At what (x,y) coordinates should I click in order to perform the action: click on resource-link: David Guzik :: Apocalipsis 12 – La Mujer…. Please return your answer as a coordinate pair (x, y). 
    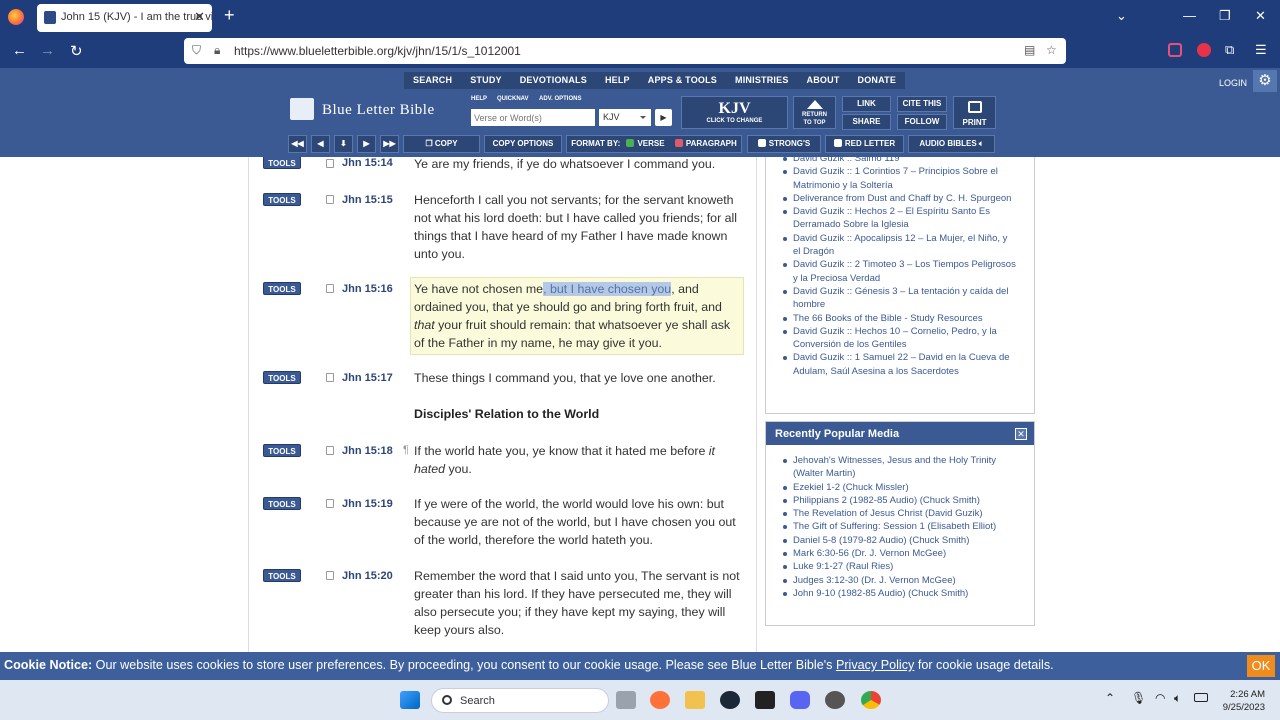
    Looking at the image, I should click on (899, 245).